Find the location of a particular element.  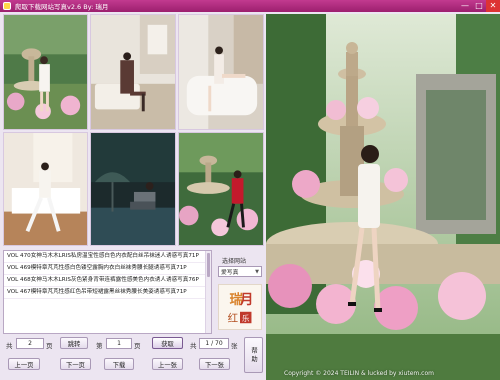

thumb-night-pool is located at coordinates (133, 189).